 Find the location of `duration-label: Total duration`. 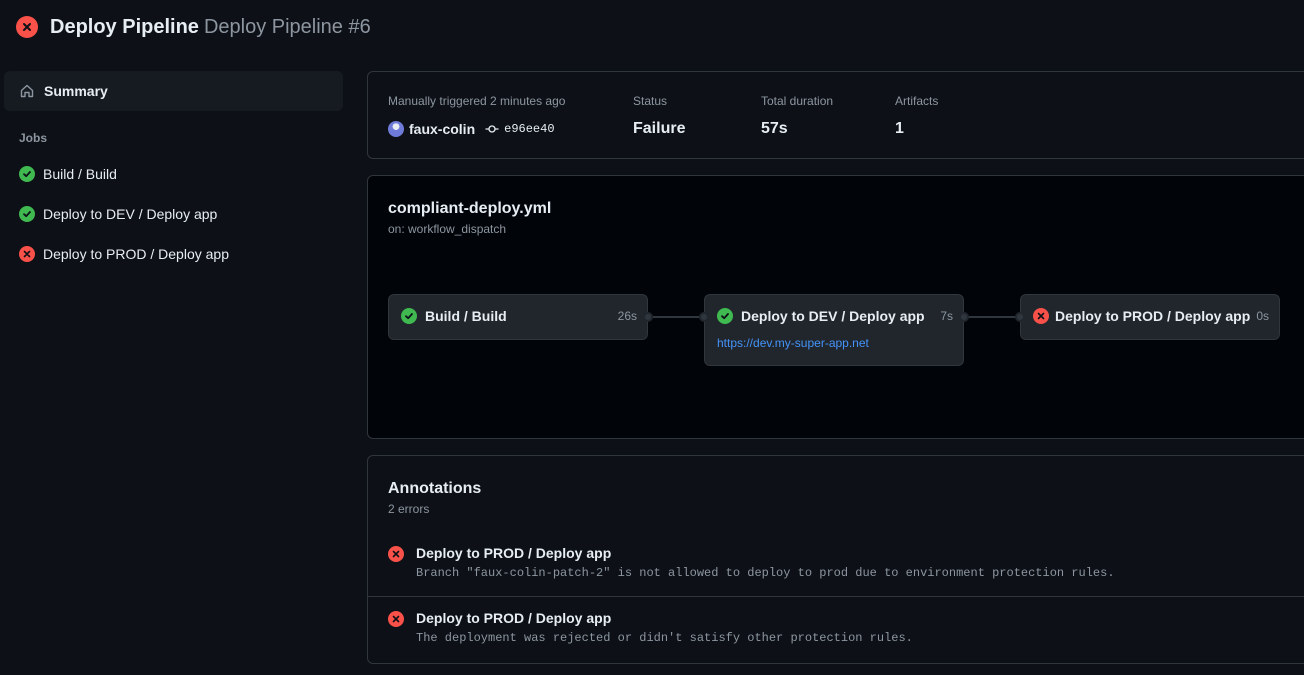

duration-label: Total duration is located at coordinates (797, 101).